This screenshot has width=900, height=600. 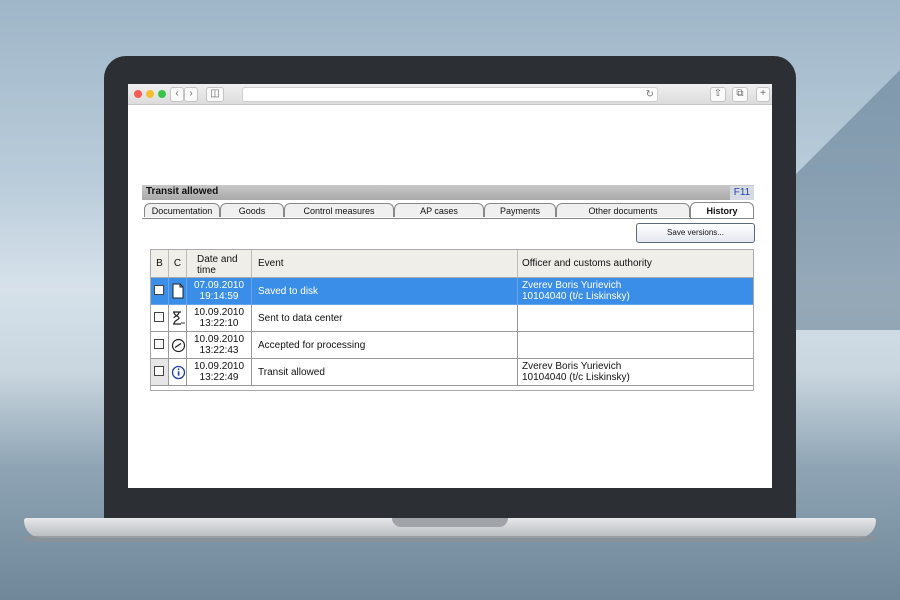 I want to click on tab-other-documents: Other documents, so click(x=623, y=210).